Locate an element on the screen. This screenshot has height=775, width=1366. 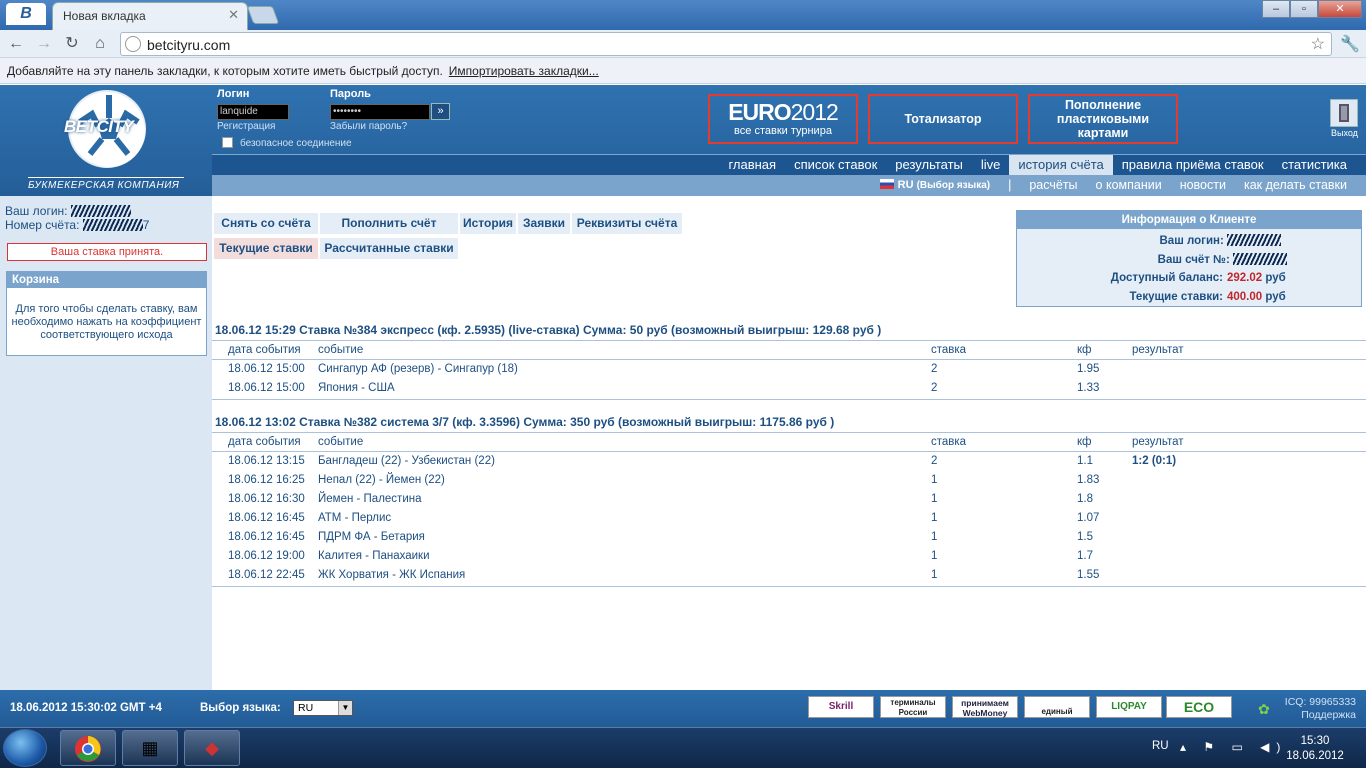
maximize-button: ▫ is located at coordinates (1304, 9).